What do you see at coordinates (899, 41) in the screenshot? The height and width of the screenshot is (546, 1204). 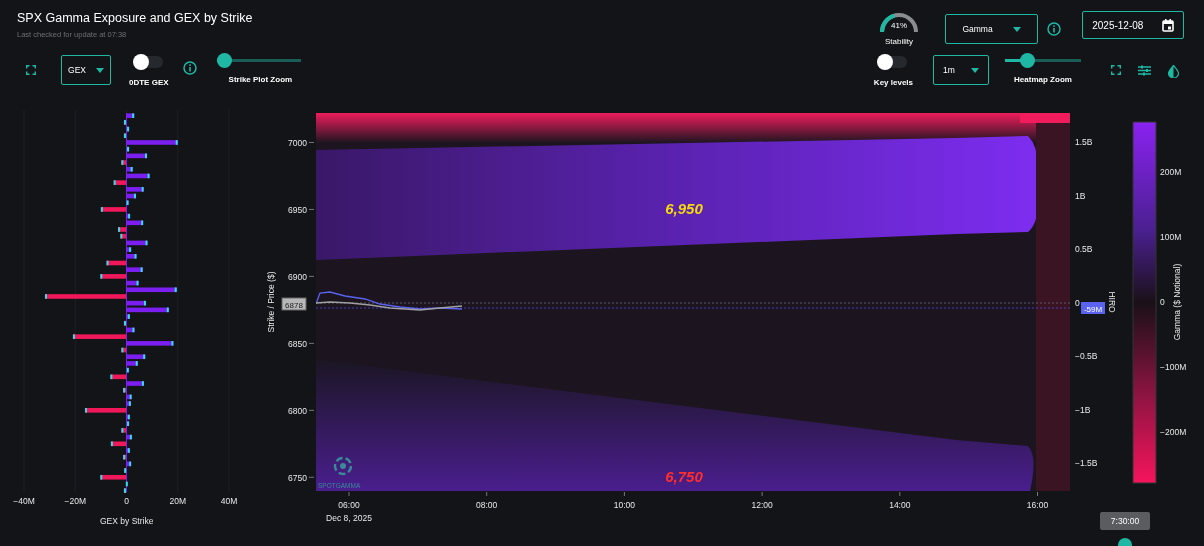 I see `stability-label: Stability` at bounding box center [899, 41].